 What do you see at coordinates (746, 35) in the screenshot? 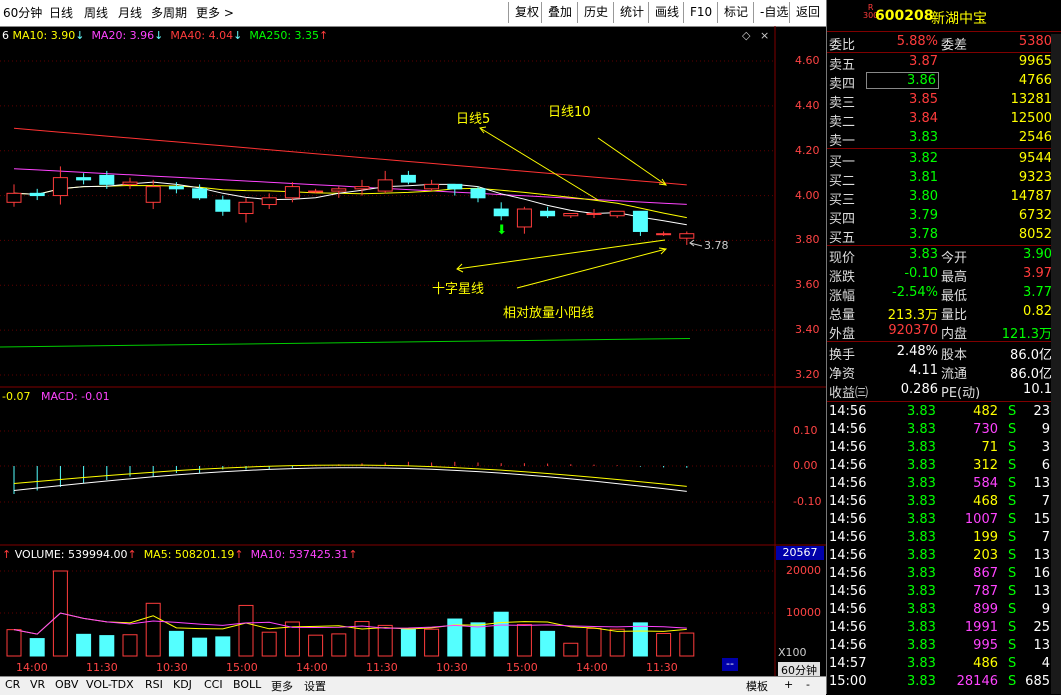
I see `diamond-icon: ◇` at bounding box center [746, 35].